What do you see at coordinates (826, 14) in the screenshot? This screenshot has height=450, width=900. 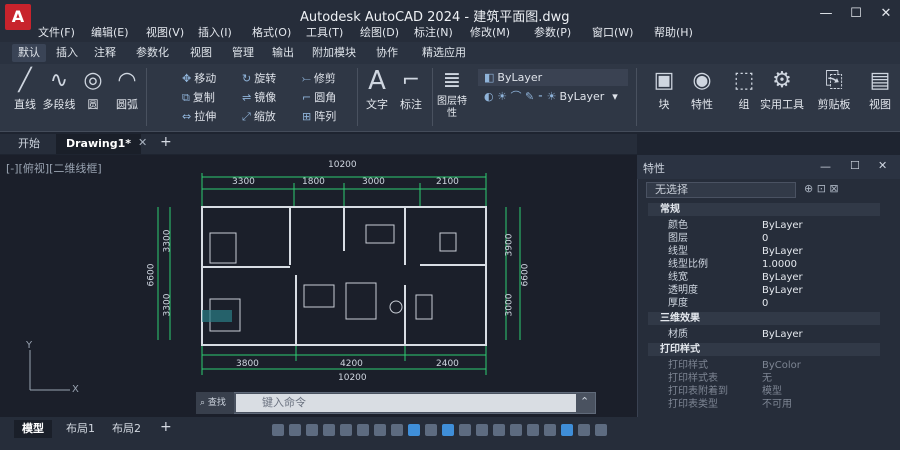 I see `minimize-icon: —` at bounding box center [826, 14].